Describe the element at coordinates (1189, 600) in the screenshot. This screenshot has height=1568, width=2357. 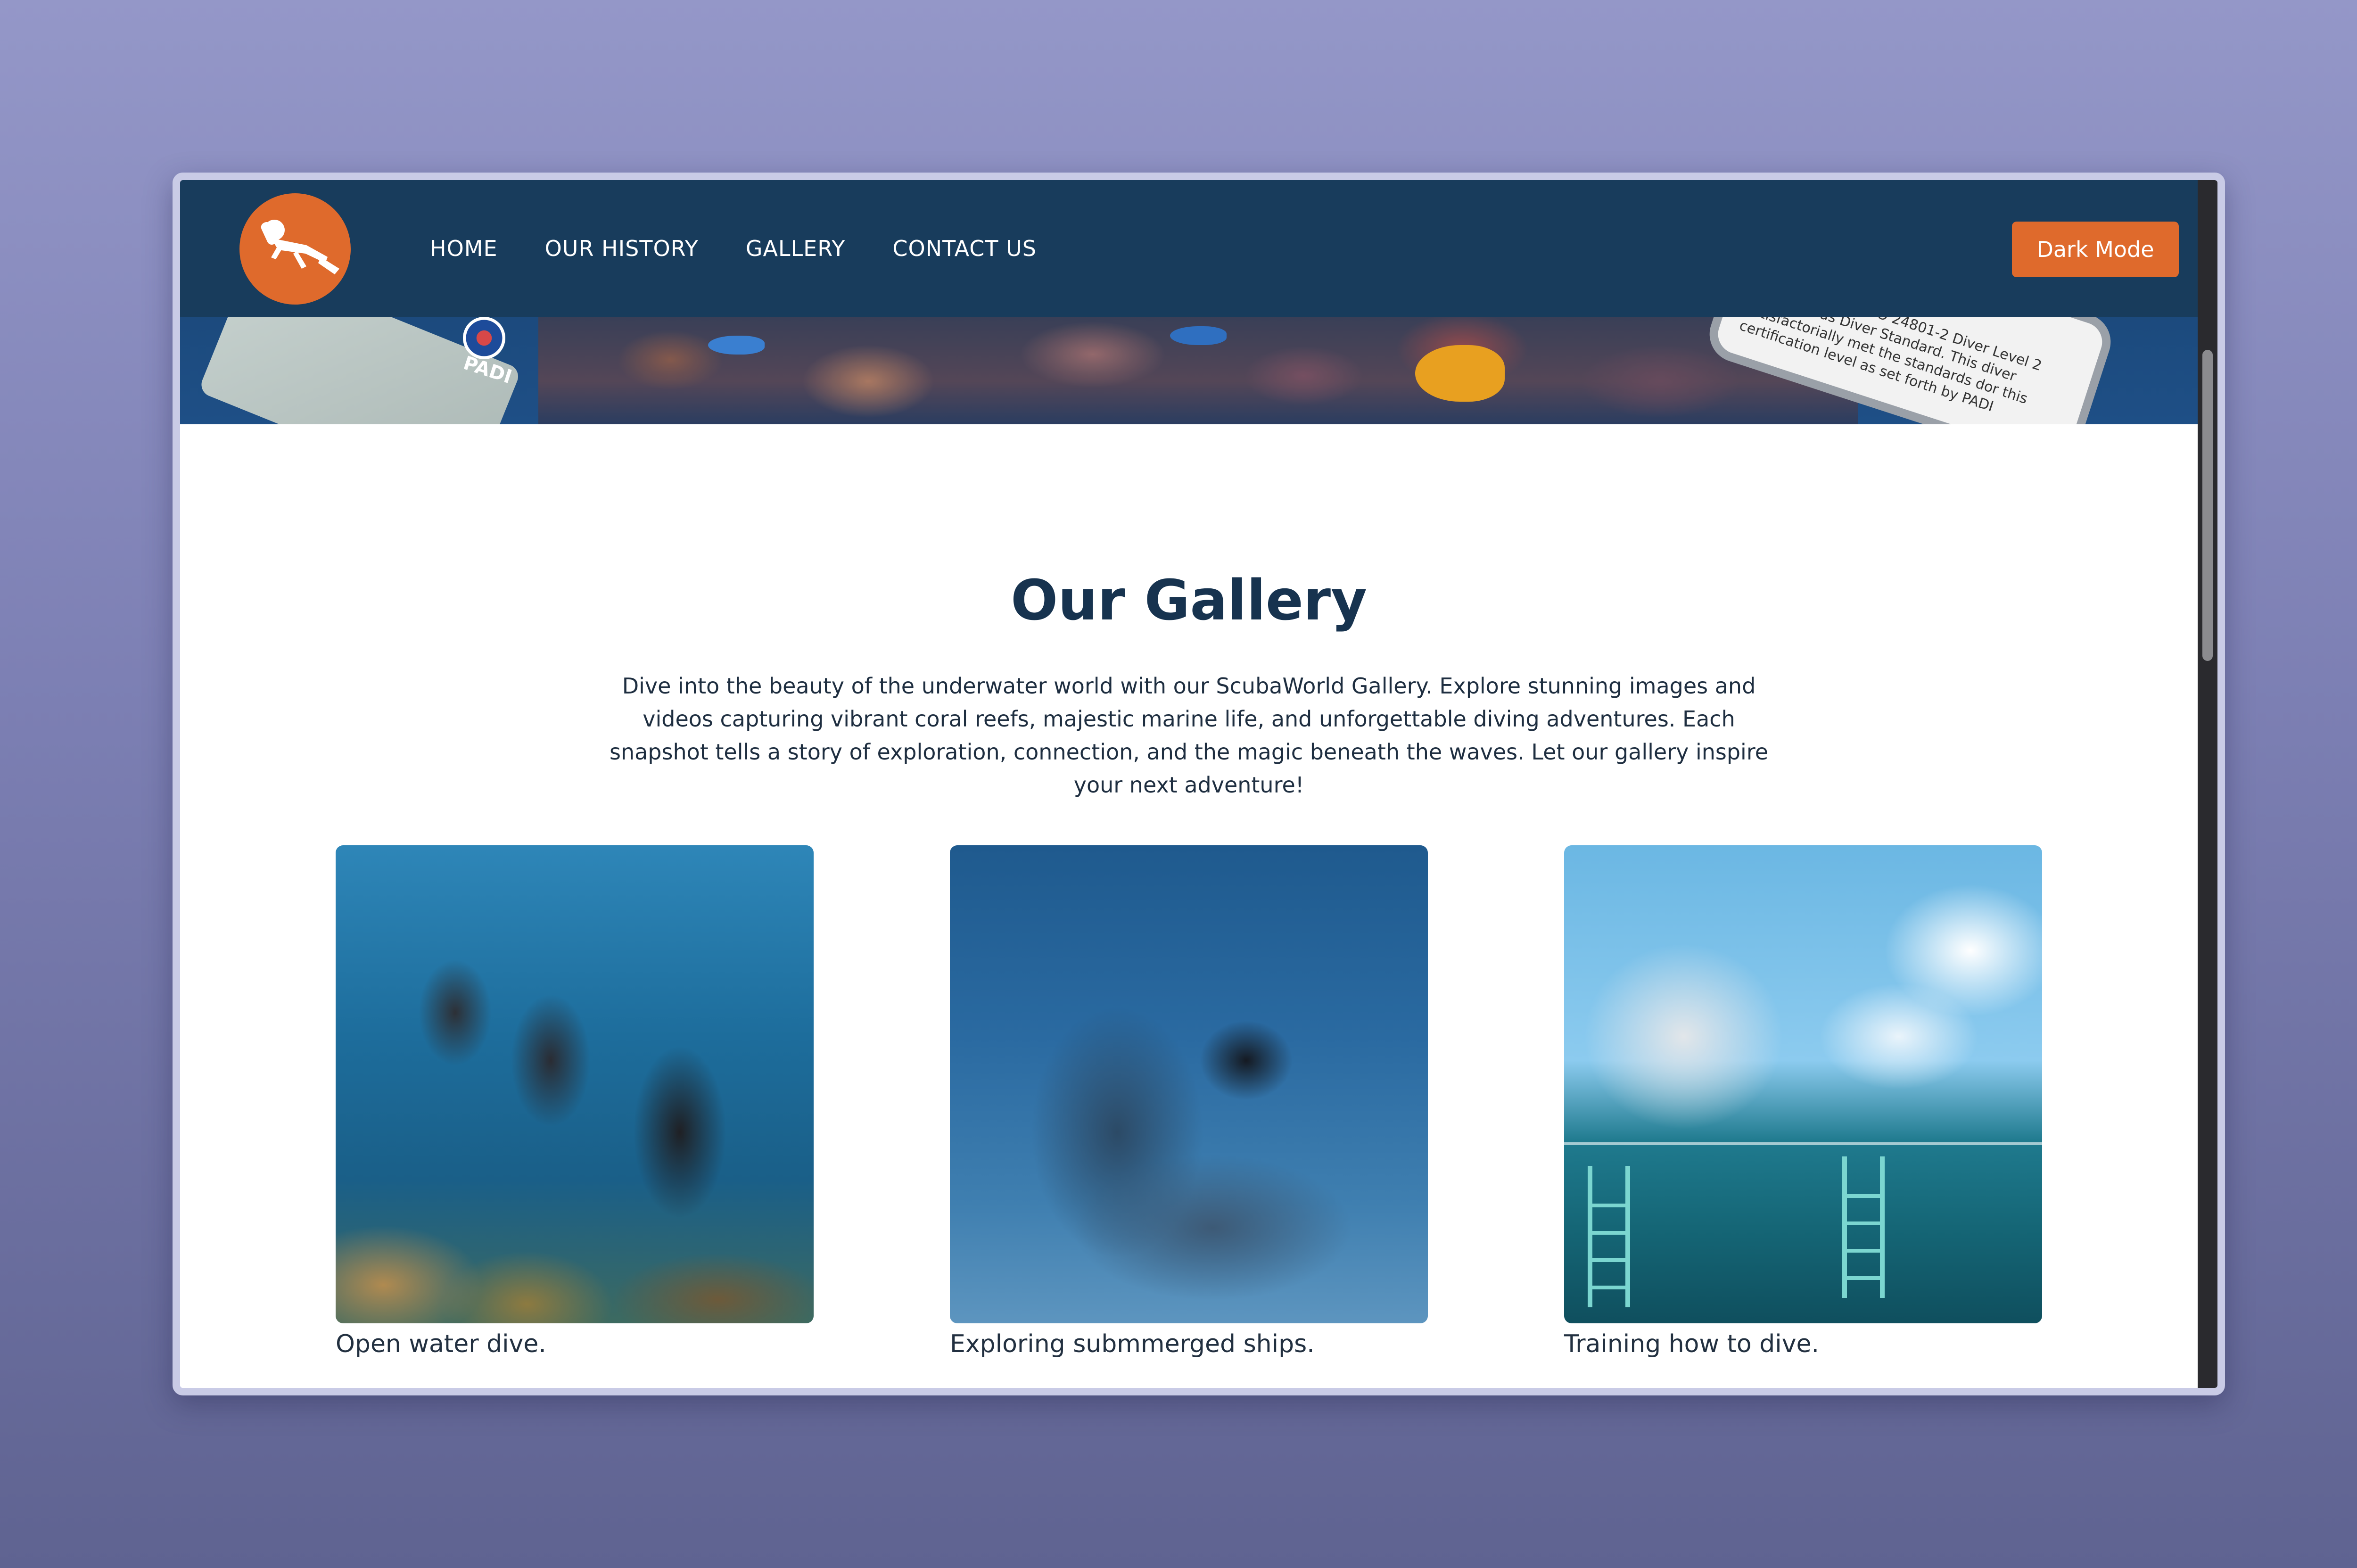
I see `page-title: Our Gallery` at that location.